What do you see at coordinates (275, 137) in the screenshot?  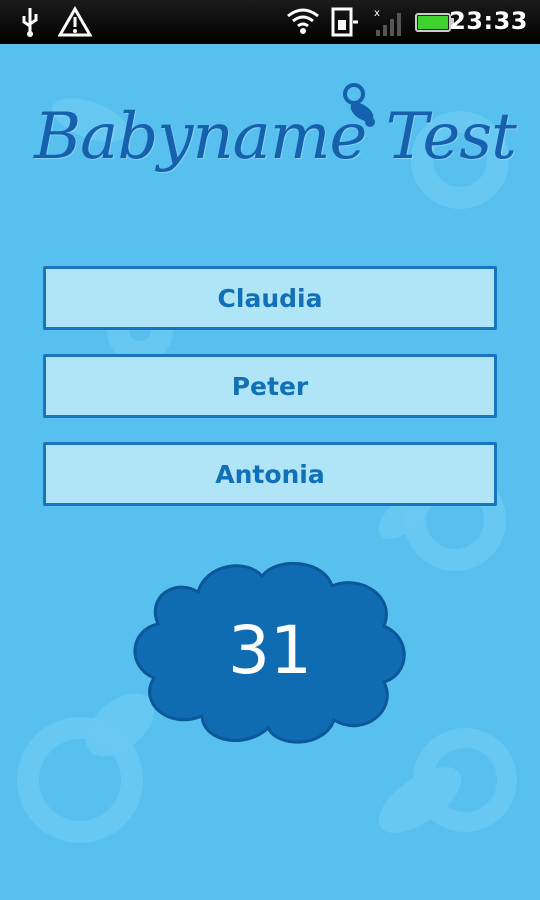 I see `logo-text: Babyname Test` at bounding box center [275, 137].